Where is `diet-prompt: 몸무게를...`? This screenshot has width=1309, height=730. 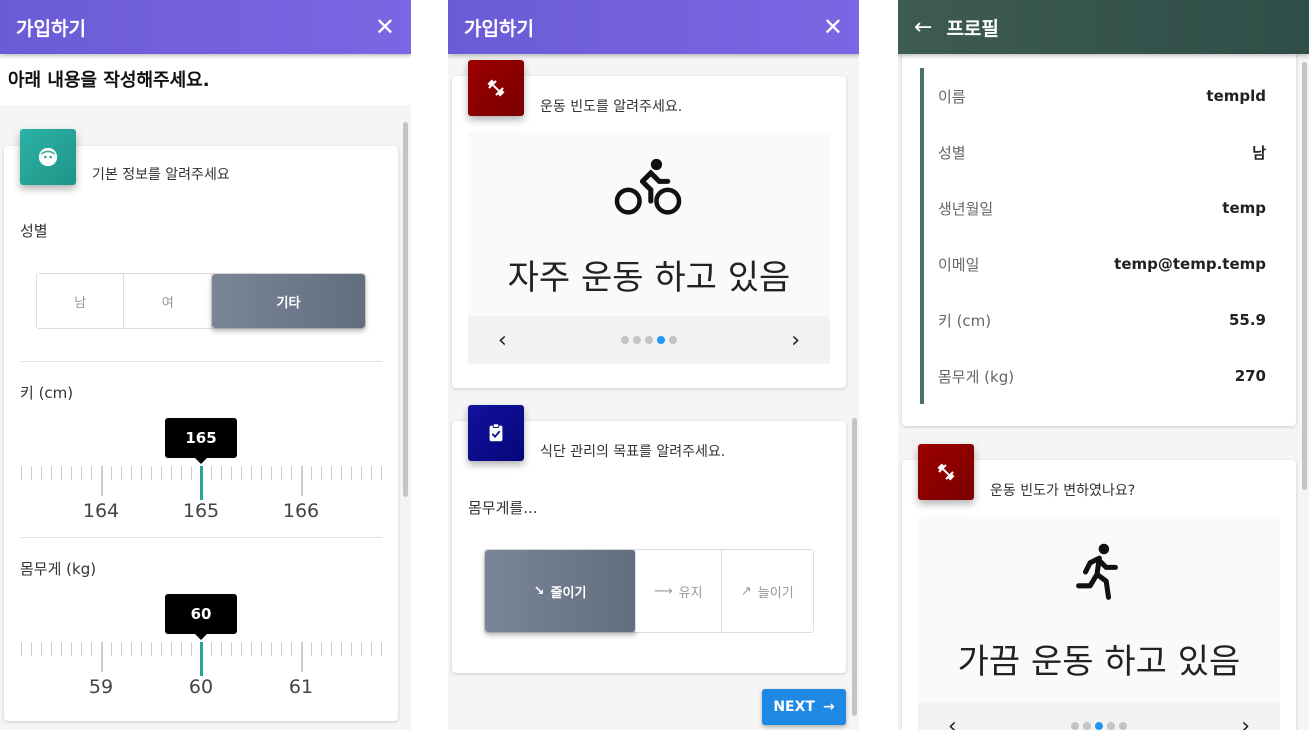
diet-prompt: 몸무게를... is located at coordinates (503, 508).